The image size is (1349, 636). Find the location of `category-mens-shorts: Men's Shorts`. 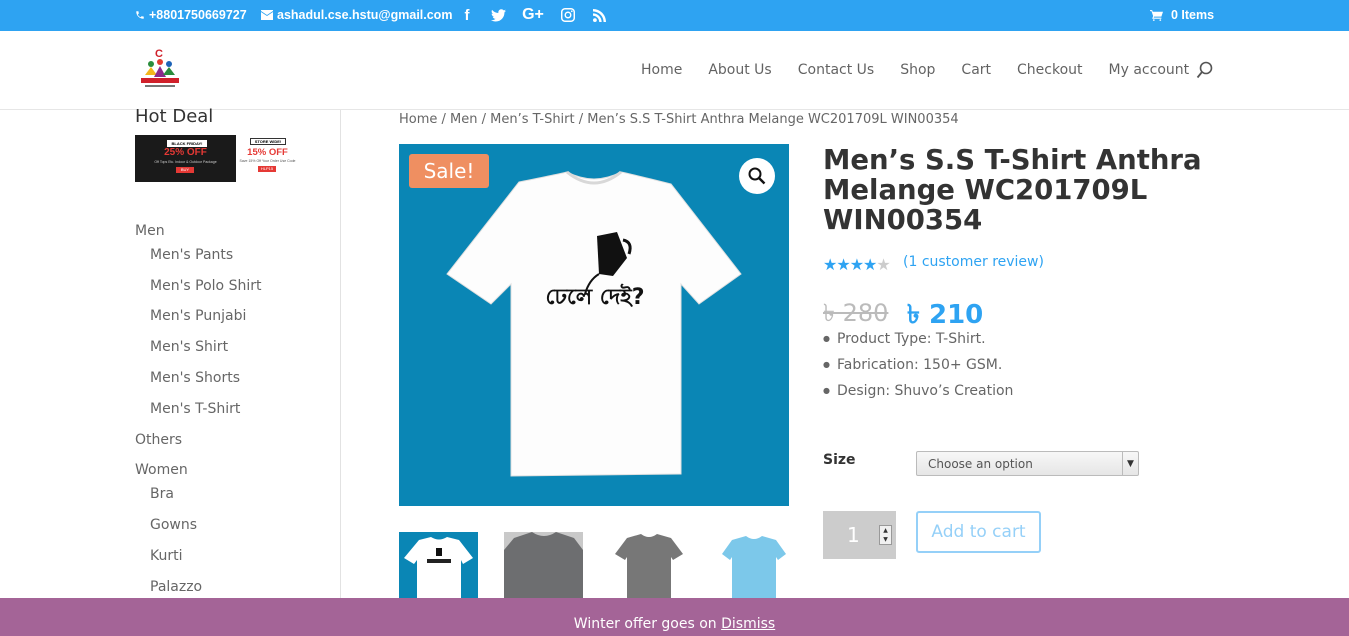

category-mens-shorts: Men's Shorts is located at coordinates (195, 378).